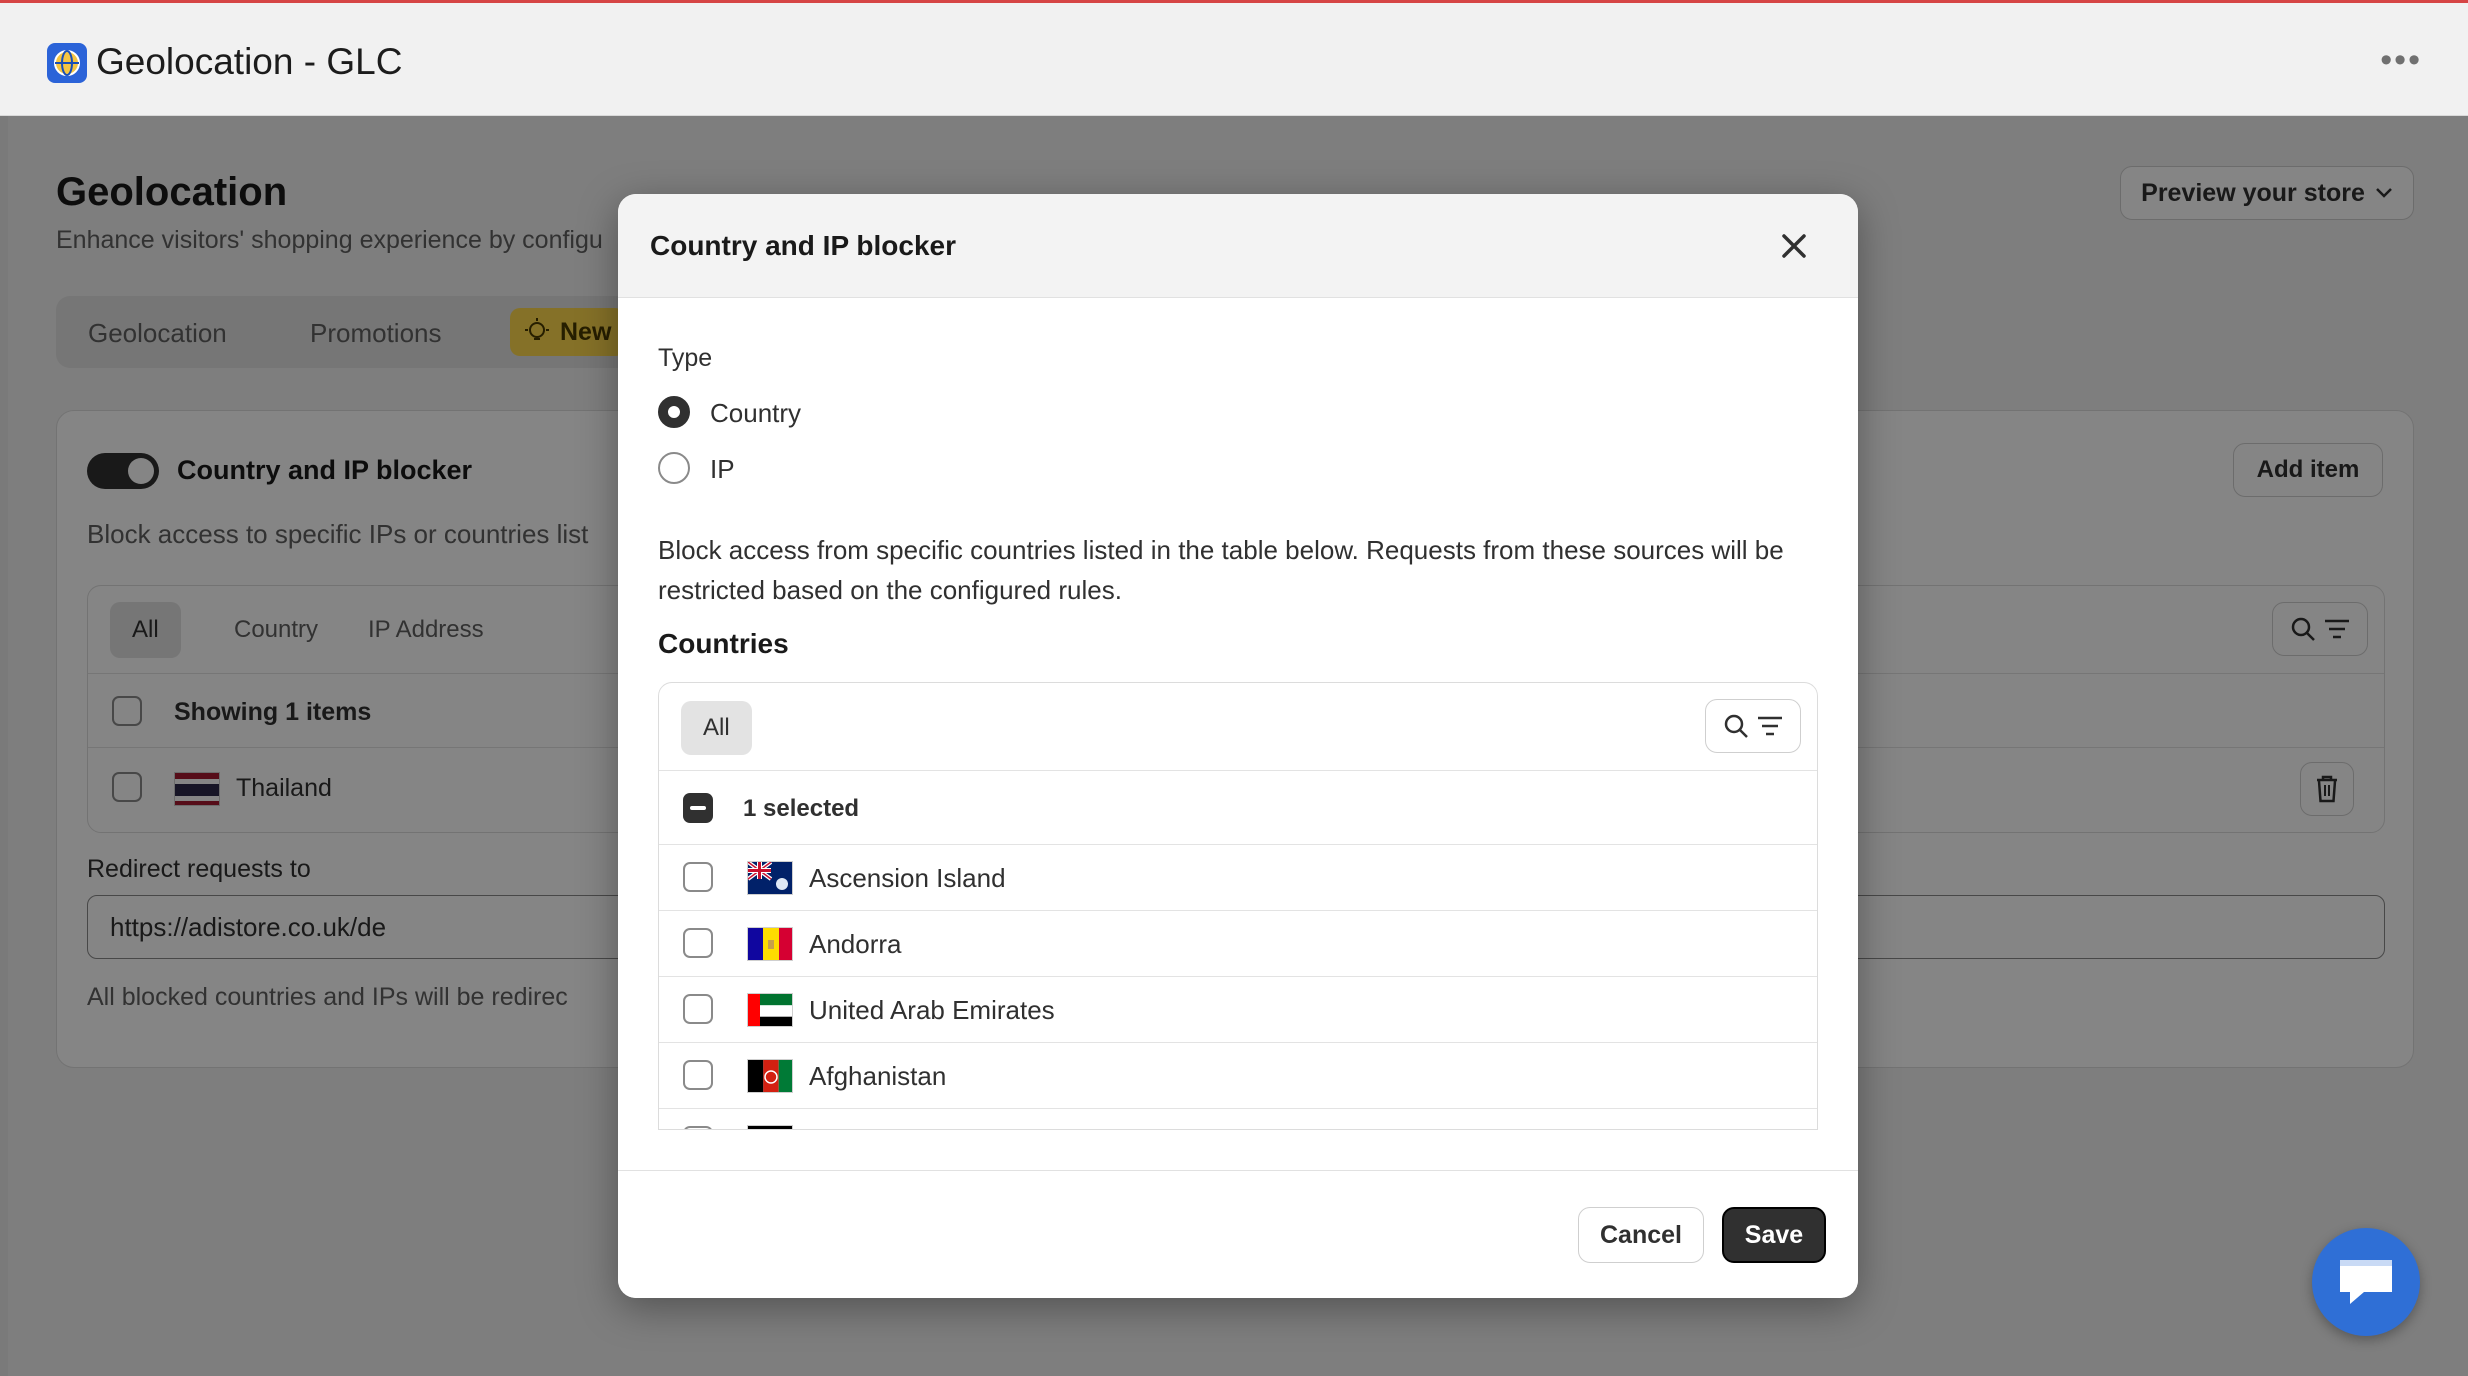 The image size is (2468, 1376). What do you see at coordinates (755, 413) in the screenshot?
I see `radio-country-label: Country` at bounding box center [755, 413].